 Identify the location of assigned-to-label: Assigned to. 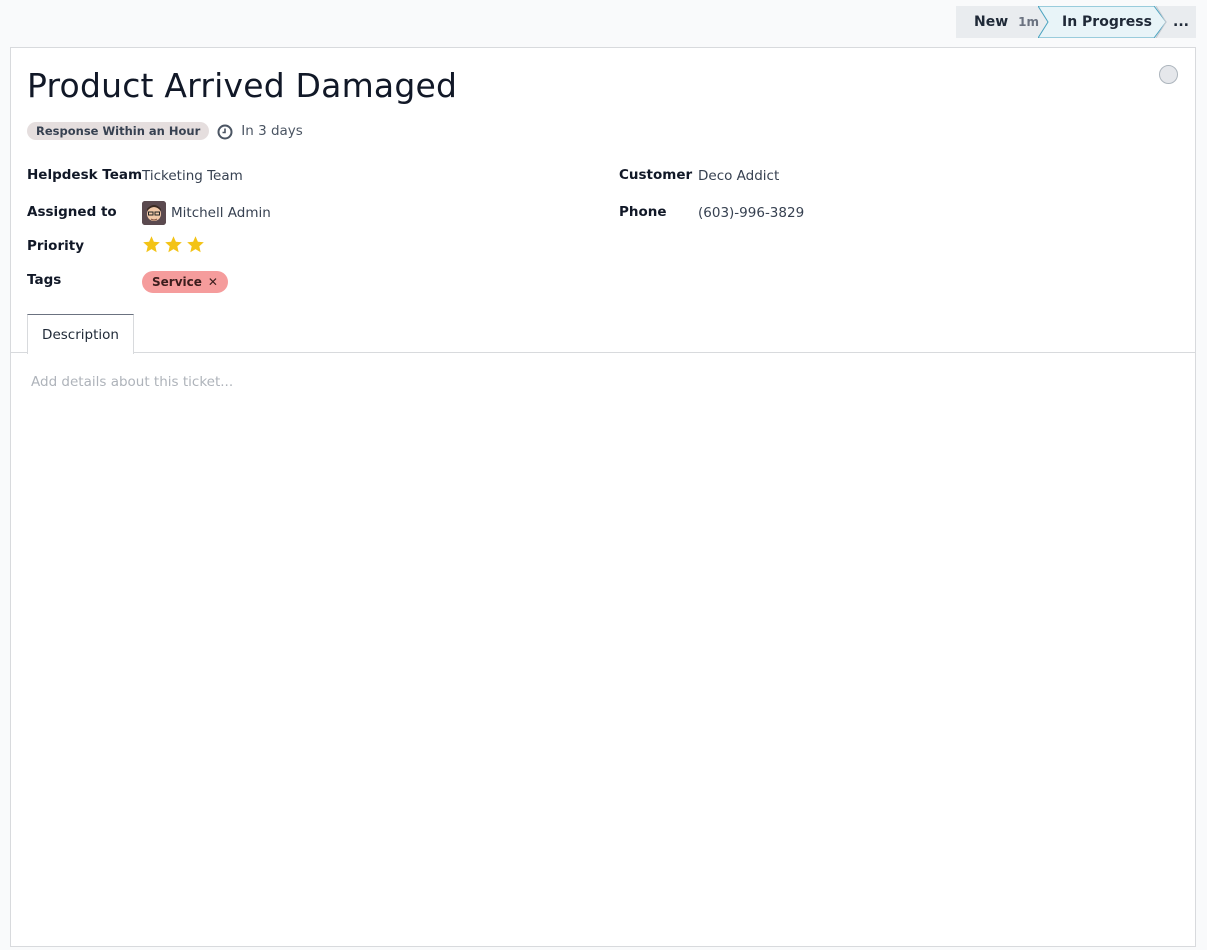
(72, 212).